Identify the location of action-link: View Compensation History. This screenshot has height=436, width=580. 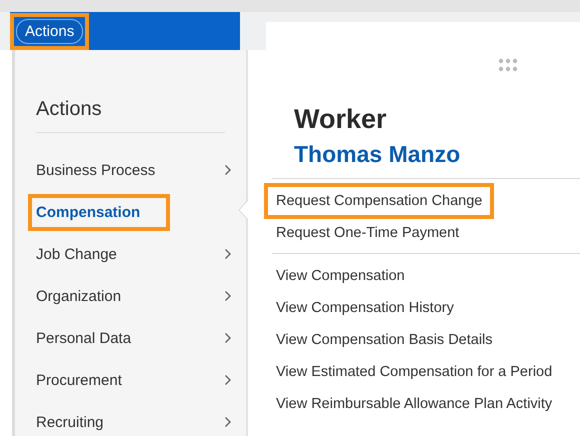
(365, 308).